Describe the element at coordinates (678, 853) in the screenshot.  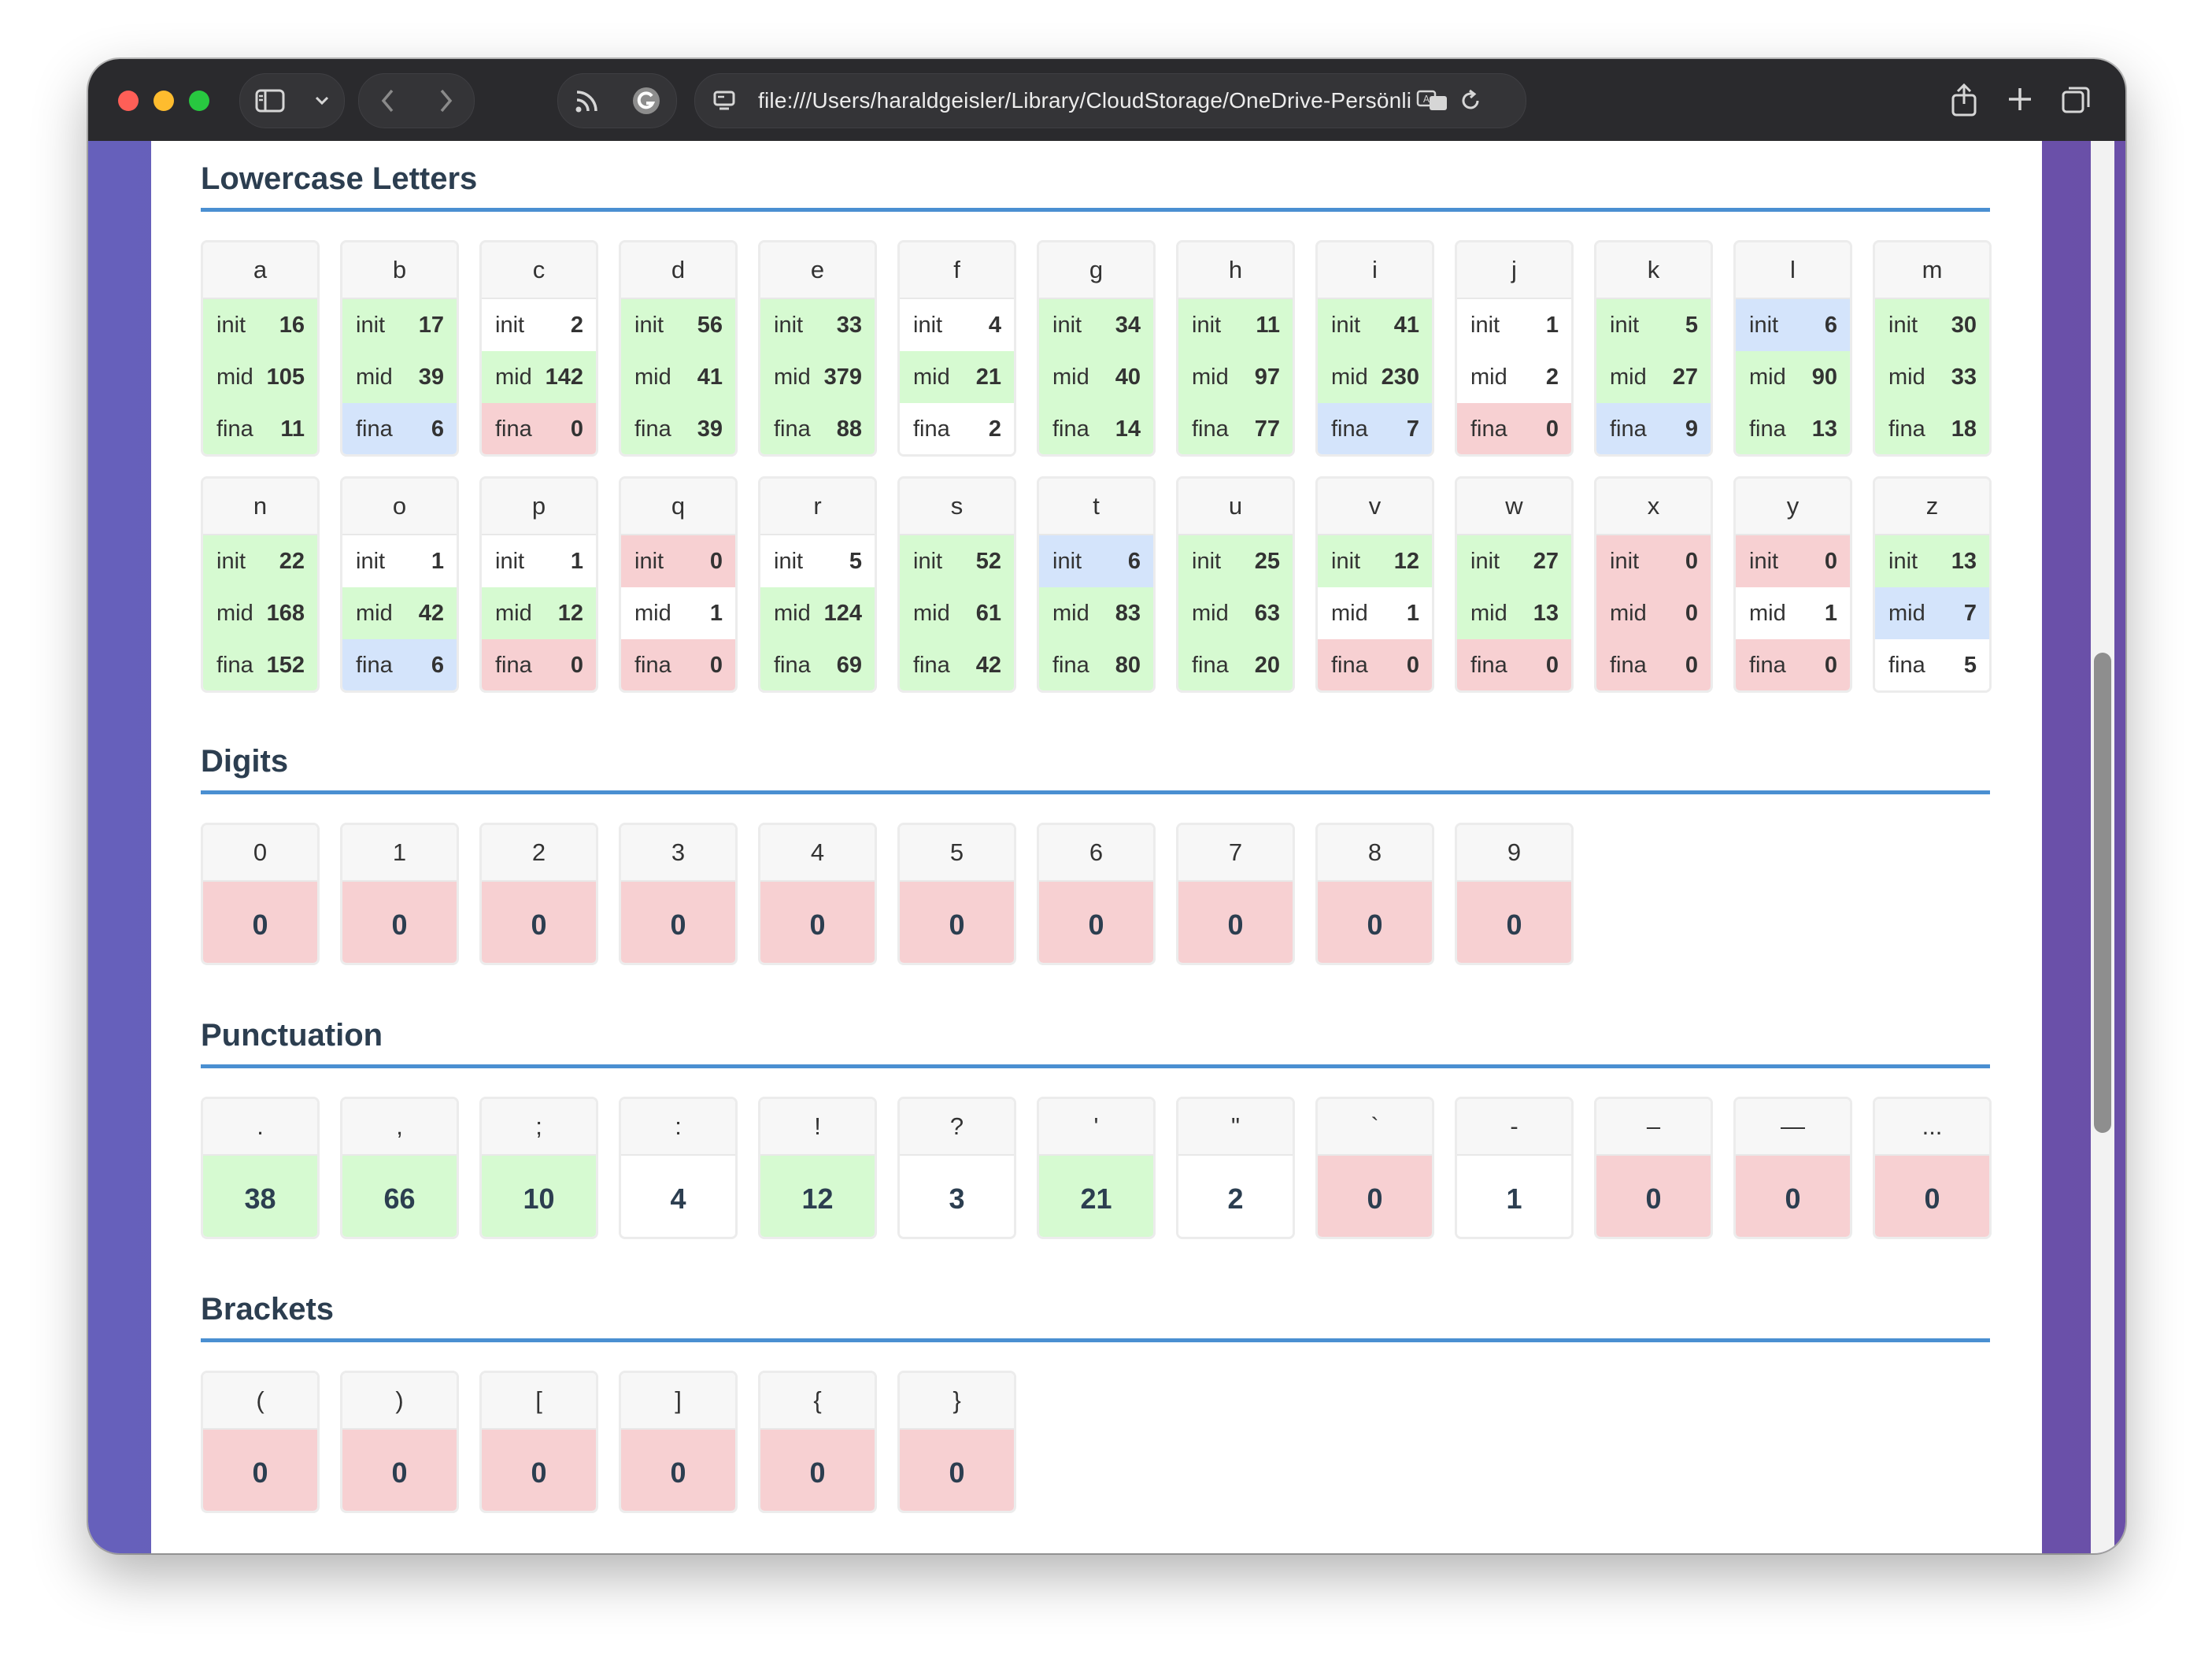
I see `char-label: 3` at that location.